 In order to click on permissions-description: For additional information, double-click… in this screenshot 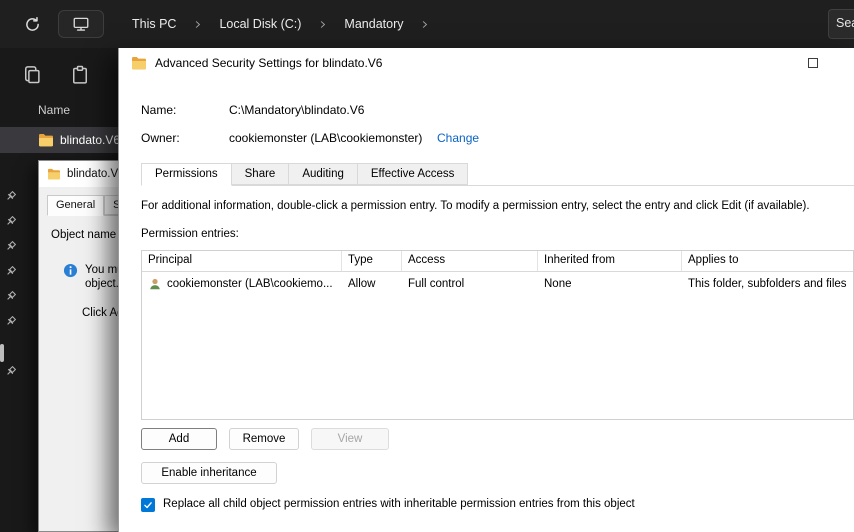, I will do `click(475, 206)`.